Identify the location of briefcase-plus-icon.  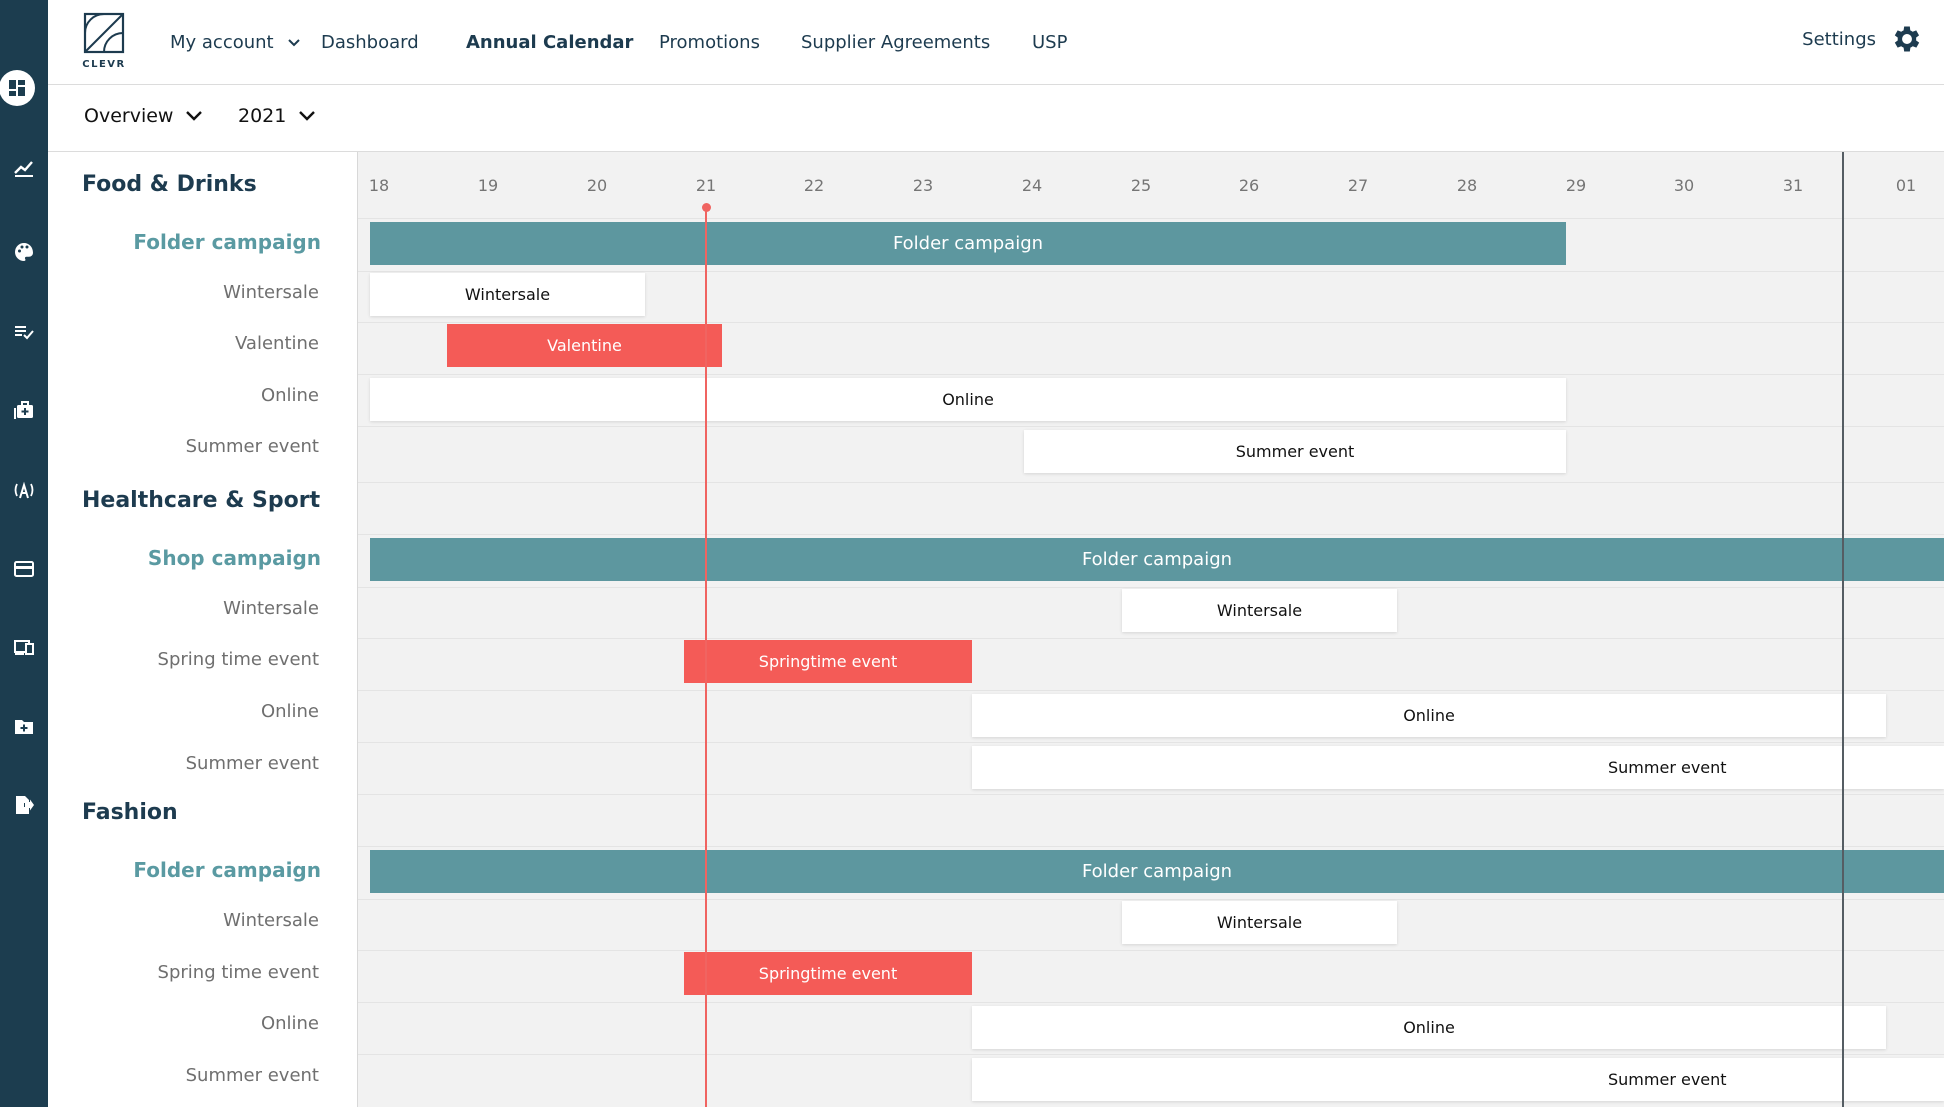
(24, 412).